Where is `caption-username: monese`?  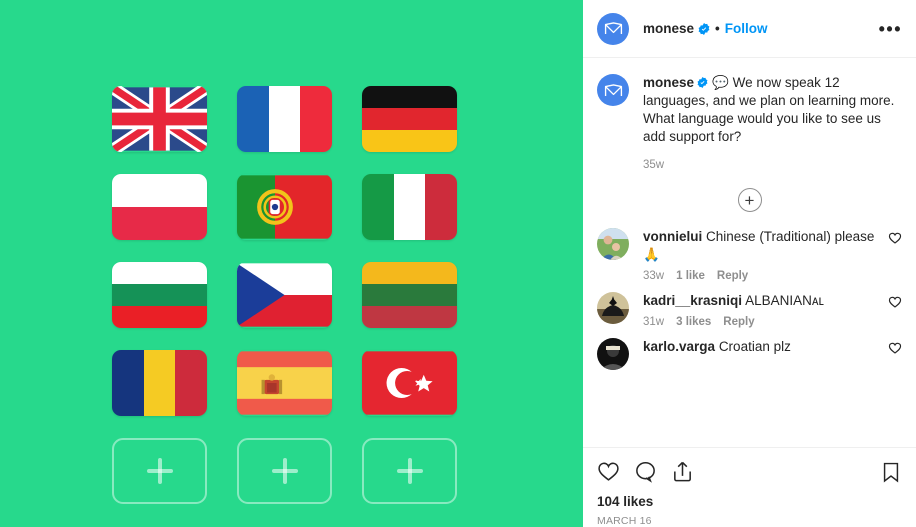 caption-username: monese is located at coordinates (668, 82).